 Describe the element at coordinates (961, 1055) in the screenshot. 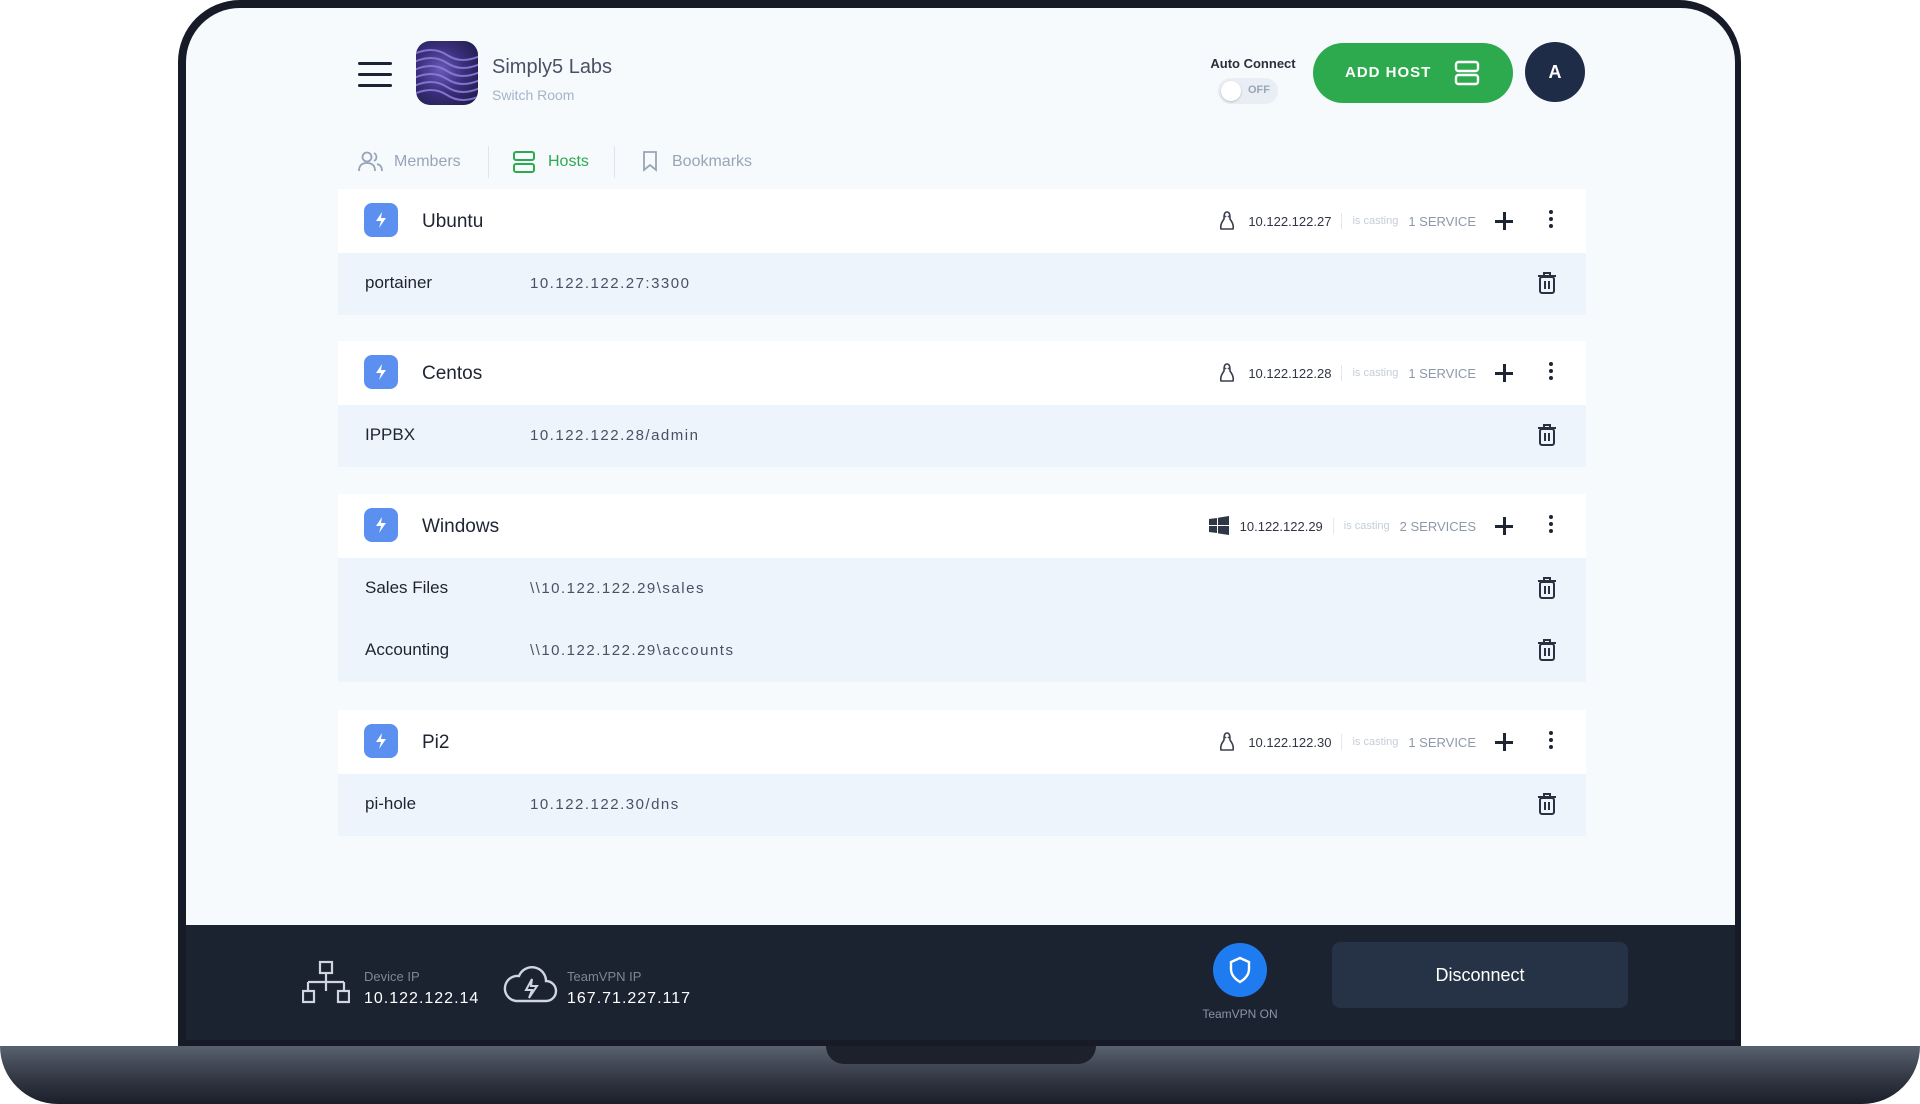

I see `laptop-notch` at that location.